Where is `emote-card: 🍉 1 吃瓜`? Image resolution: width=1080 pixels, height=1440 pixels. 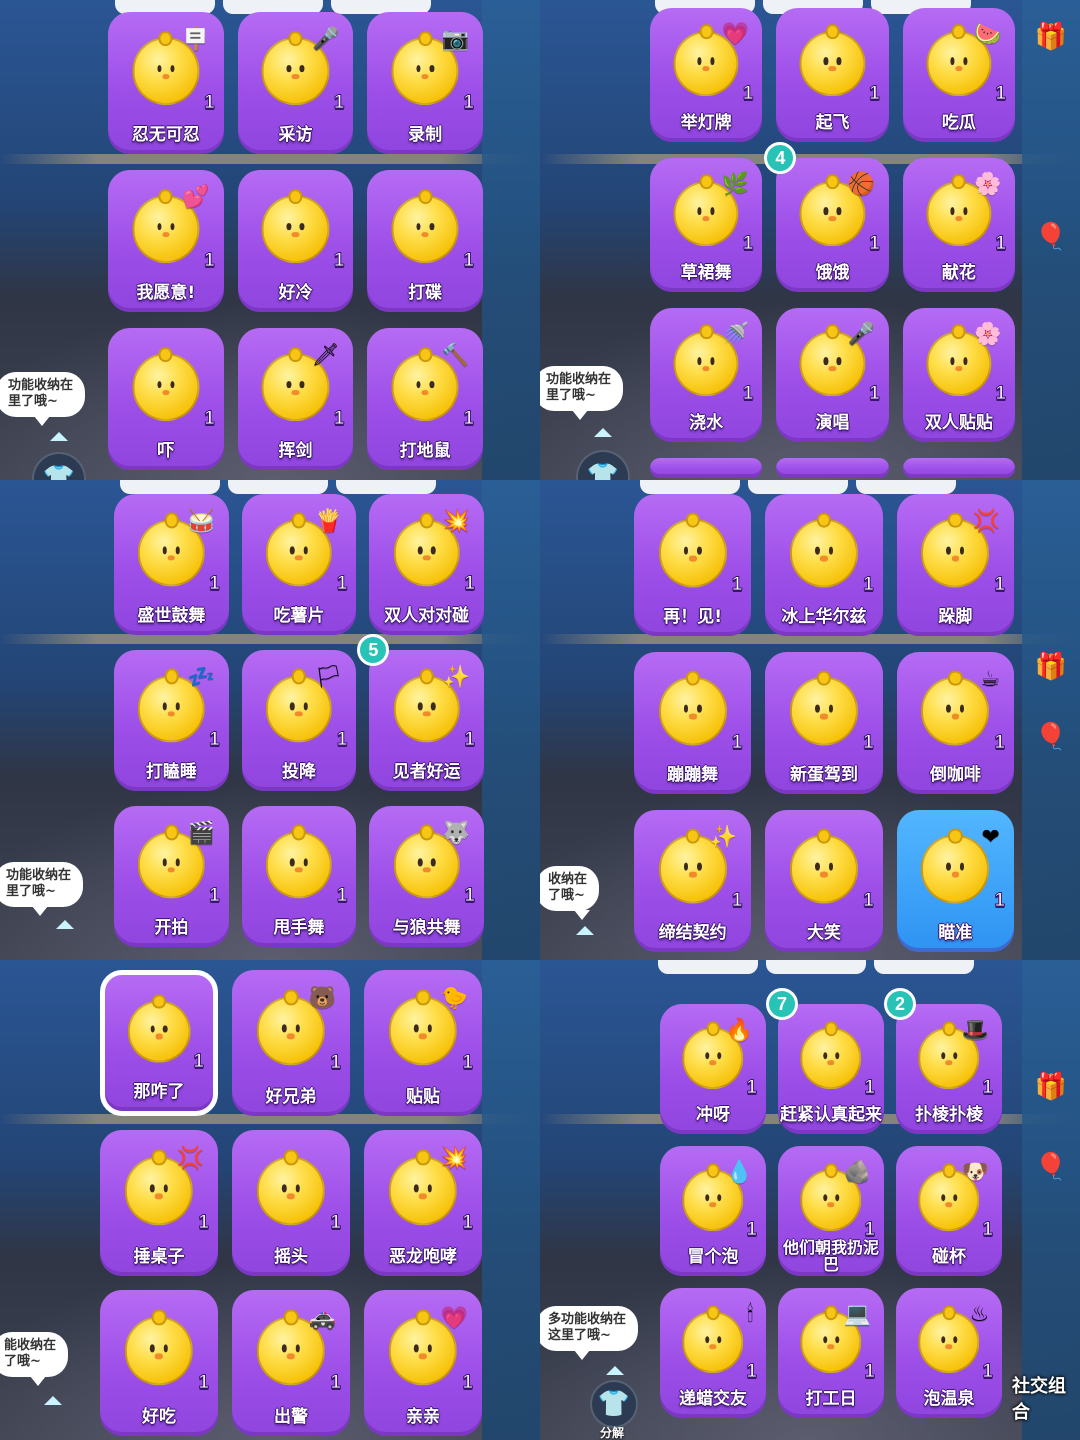 emote-card: 🍉 1 吃瓜 is located at coordinates (958, 75).